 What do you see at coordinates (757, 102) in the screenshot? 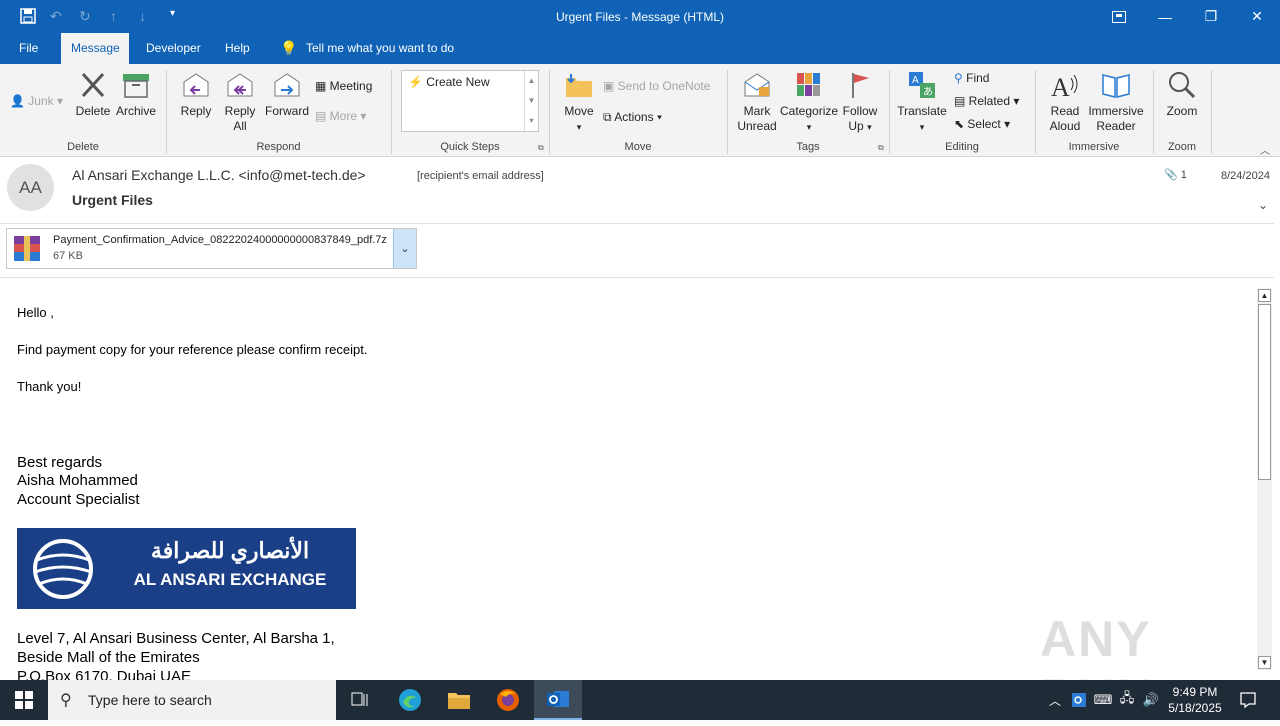
I see `mark-unread-button: Mark Unread` at bounding box center [757, 102].